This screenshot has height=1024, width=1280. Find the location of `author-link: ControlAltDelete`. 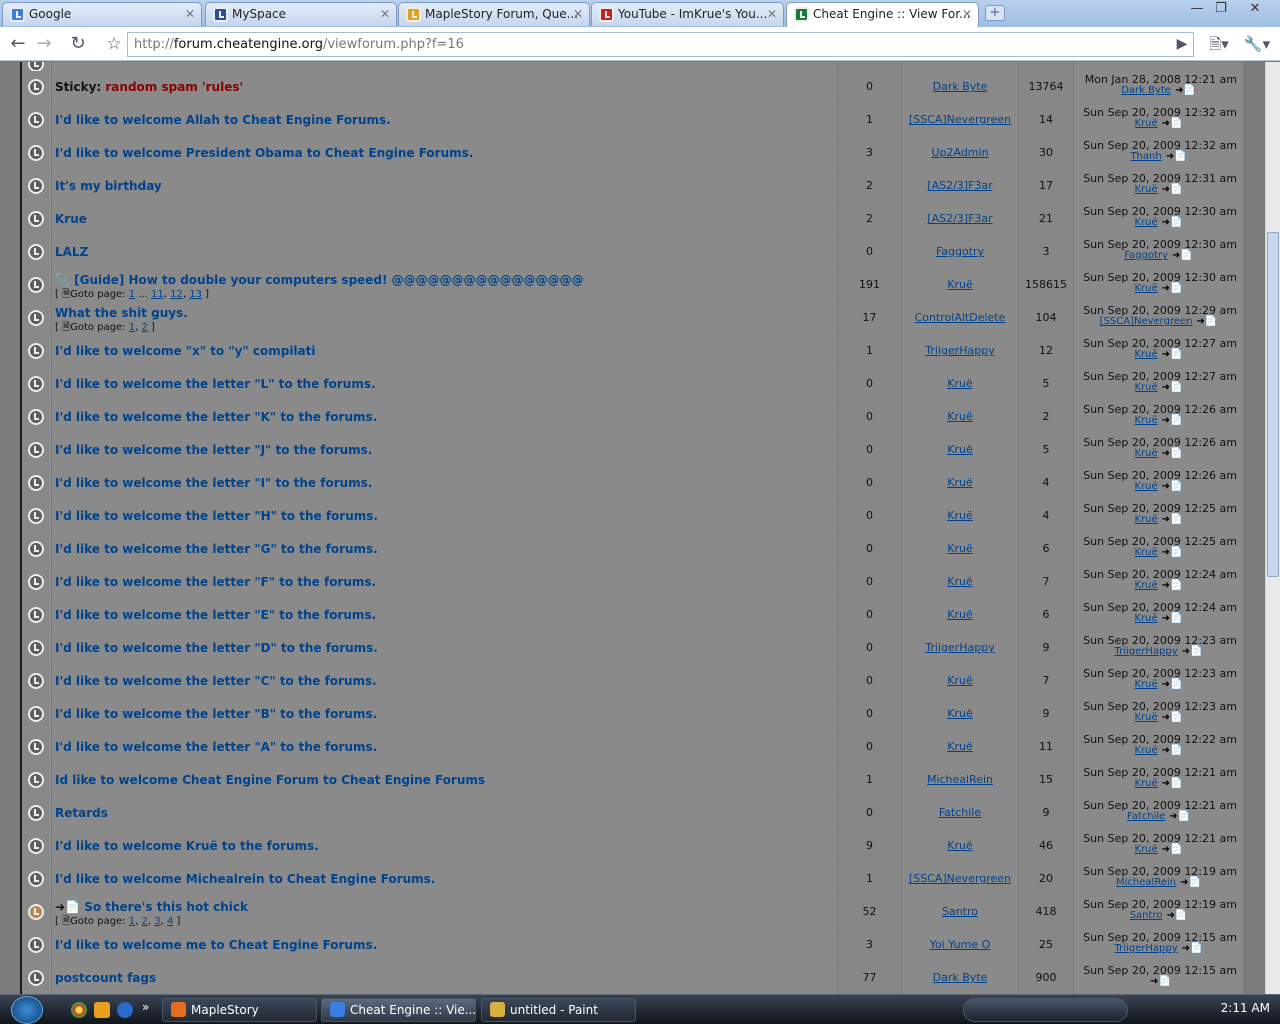

author-link: ControlAltDelete is located at coordinates (960, 317).